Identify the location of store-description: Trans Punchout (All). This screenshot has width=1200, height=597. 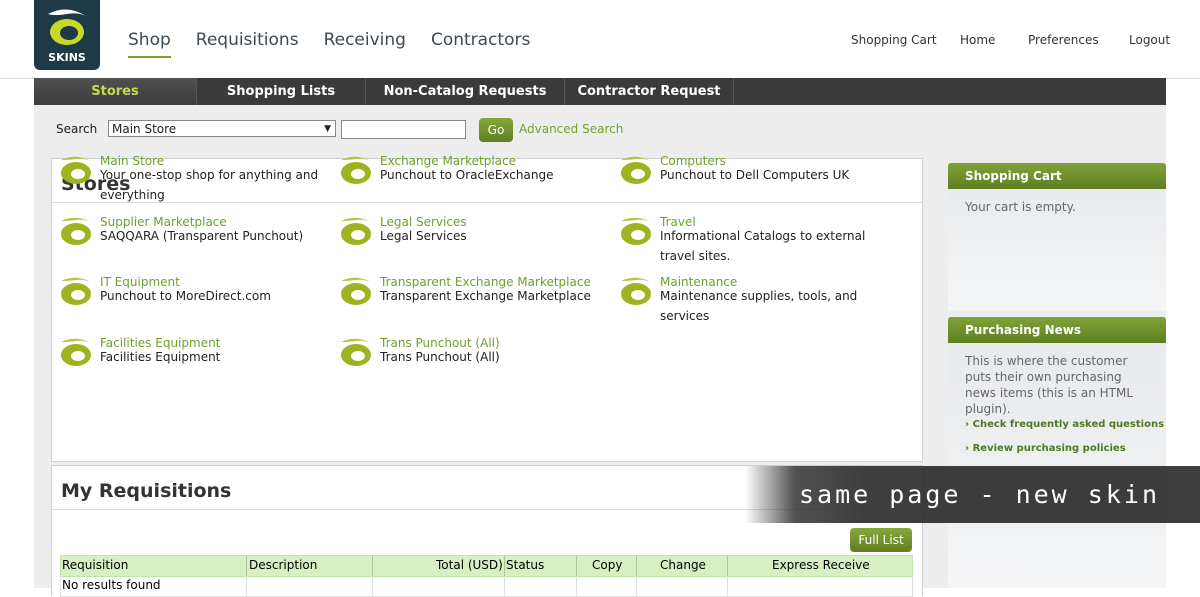
(440, 357).